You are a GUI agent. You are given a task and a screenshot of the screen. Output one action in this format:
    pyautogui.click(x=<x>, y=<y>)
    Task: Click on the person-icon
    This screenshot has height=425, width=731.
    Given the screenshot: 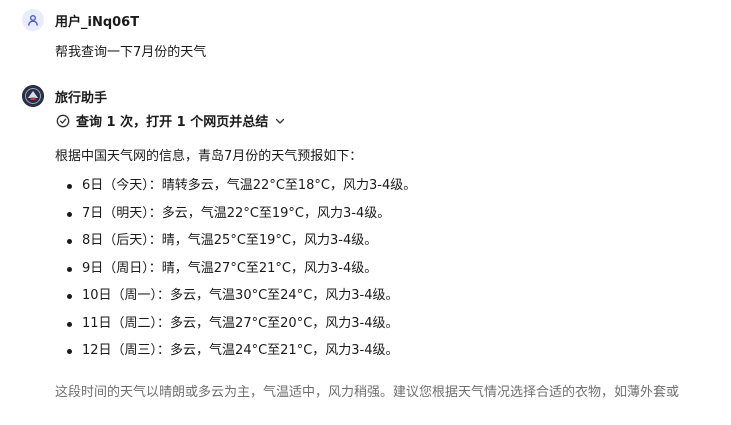 What is the action you would take?
    pyautogui.click(x=33, y=20)
    